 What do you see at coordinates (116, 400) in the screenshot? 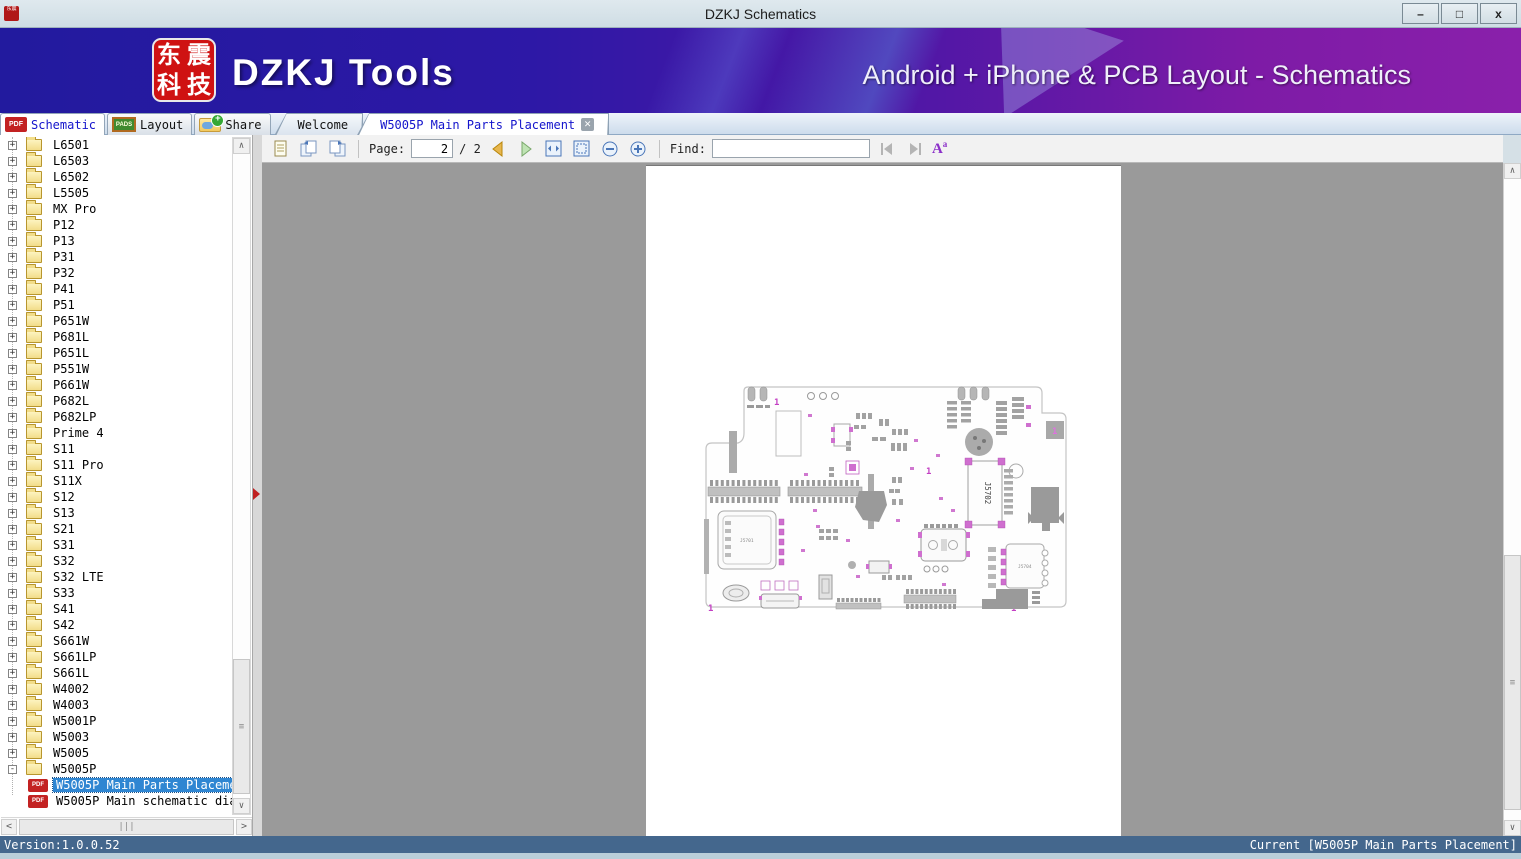
I see `tree-folder-p682l: + P682L` at bounding box center [116, 400].